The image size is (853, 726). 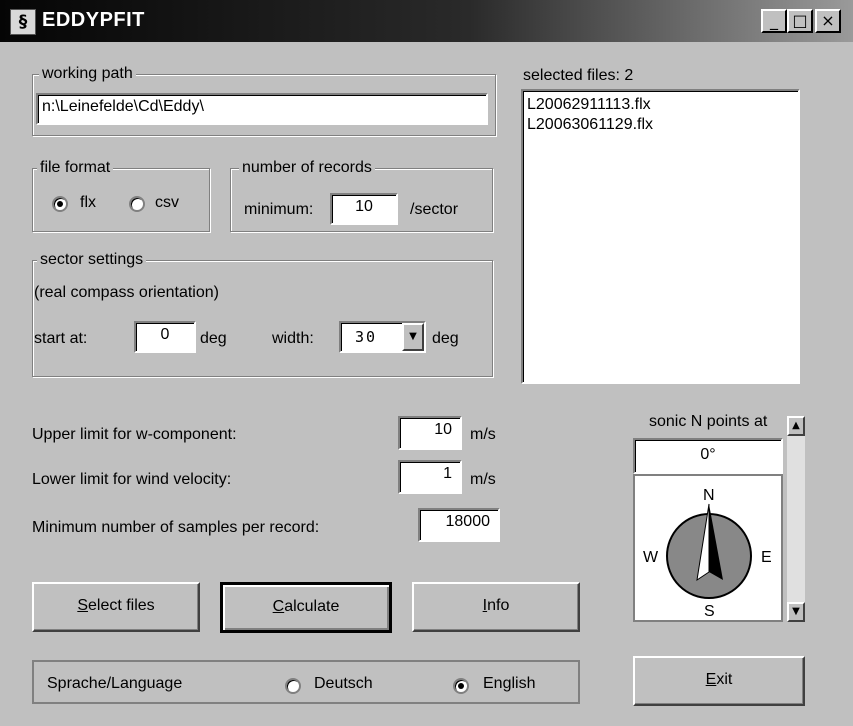 What do you see at coordinates (434, 209) in the screenshot?
I see `records-unit-label: /sector` at bounding box center [434, 209].